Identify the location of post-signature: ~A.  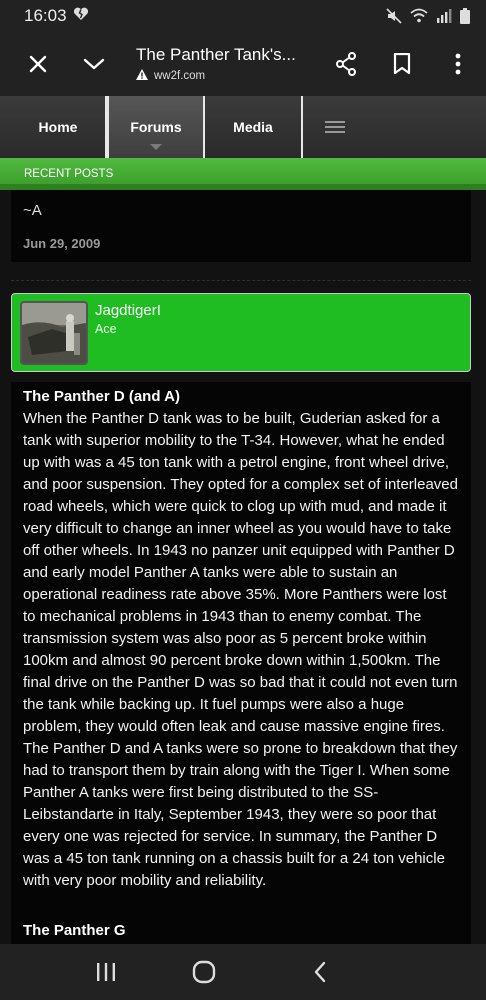
(32, 210).